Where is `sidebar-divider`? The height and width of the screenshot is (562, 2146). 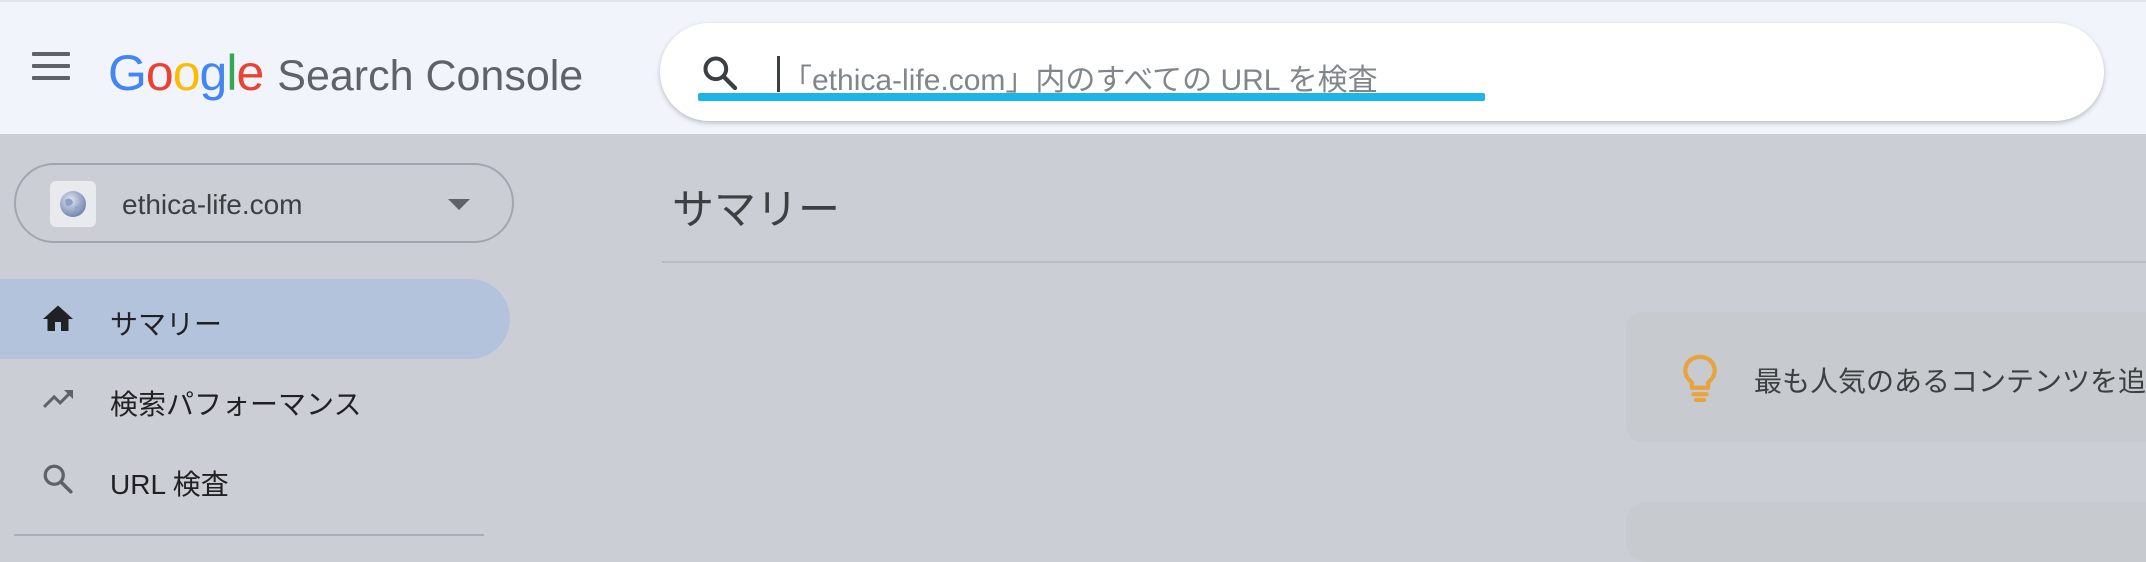 sidebar-divider is located at coordinates (249, 535).